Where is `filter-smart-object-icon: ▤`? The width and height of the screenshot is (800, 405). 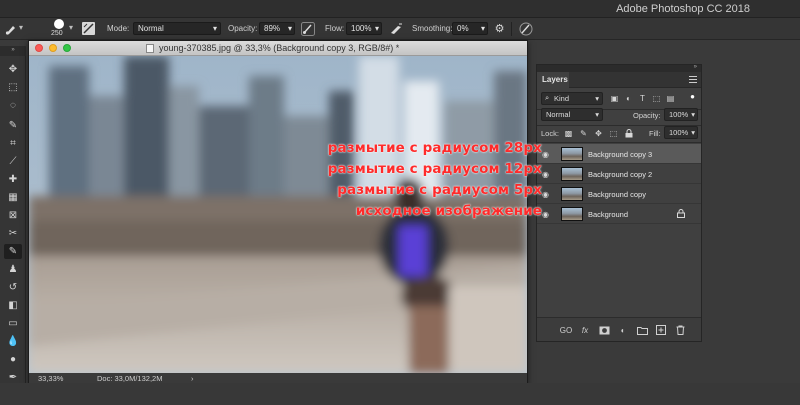 filter-smart-object-icon: ▤ is located at coordinates (670, 98).